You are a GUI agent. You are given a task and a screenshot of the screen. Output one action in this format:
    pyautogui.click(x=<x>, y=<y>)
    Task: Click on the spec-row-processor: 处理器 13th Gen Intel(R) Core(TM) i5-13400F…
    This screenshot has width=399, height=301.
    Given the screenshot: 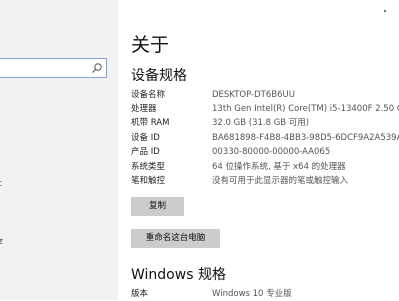 What is the action you would take?
    pyautogui.click(x=265, y=109)
    